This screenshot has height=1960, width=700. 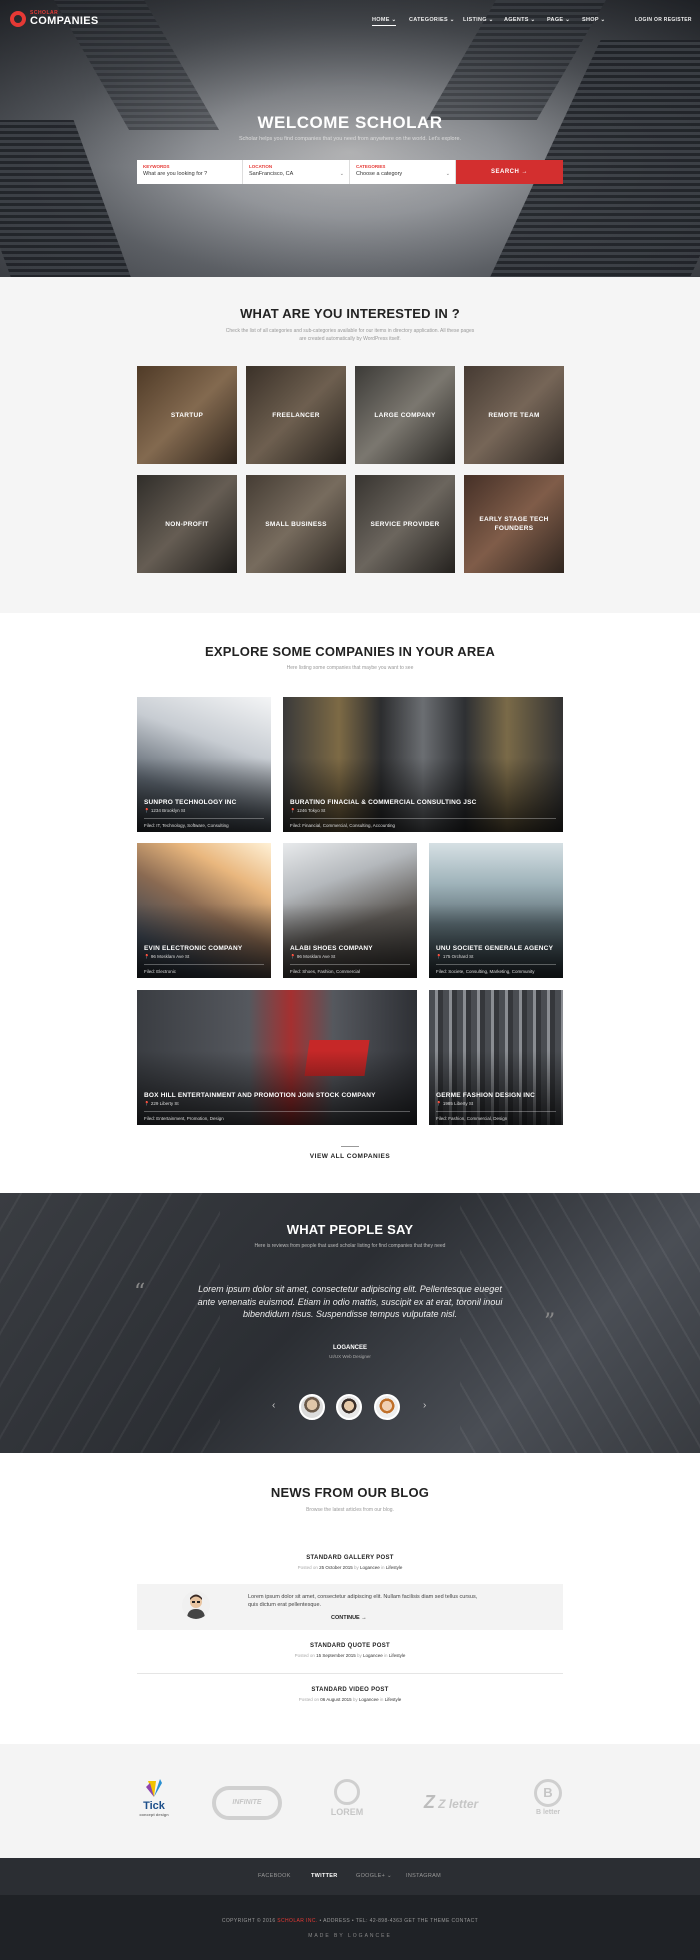 What do you see at coordinates (190, 802) in the screenshot?
I see `company-name: SUNPRO TECHNOLOGY INC` at bounding box center [190, 802].